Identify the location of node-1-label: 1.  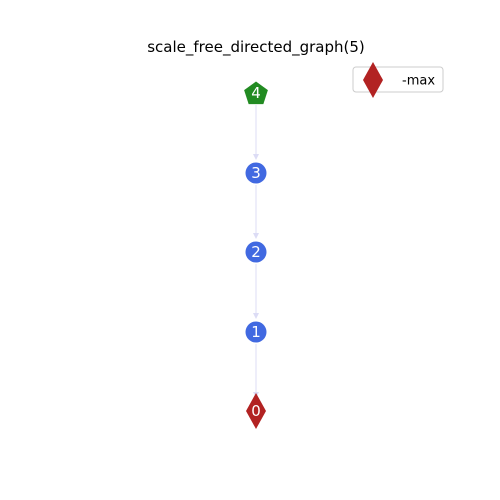
(256, 332).